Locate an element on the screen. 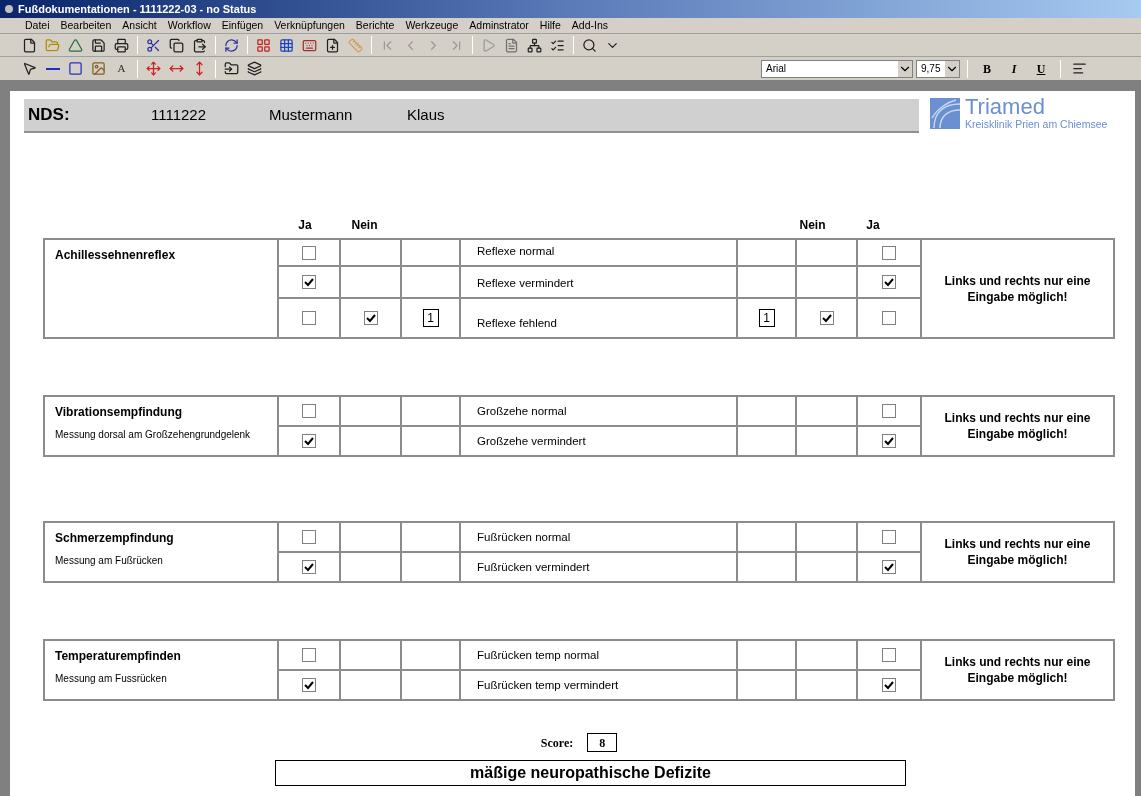  finding-label: Fußrücken temp normal is located at coordinates (538, 655).